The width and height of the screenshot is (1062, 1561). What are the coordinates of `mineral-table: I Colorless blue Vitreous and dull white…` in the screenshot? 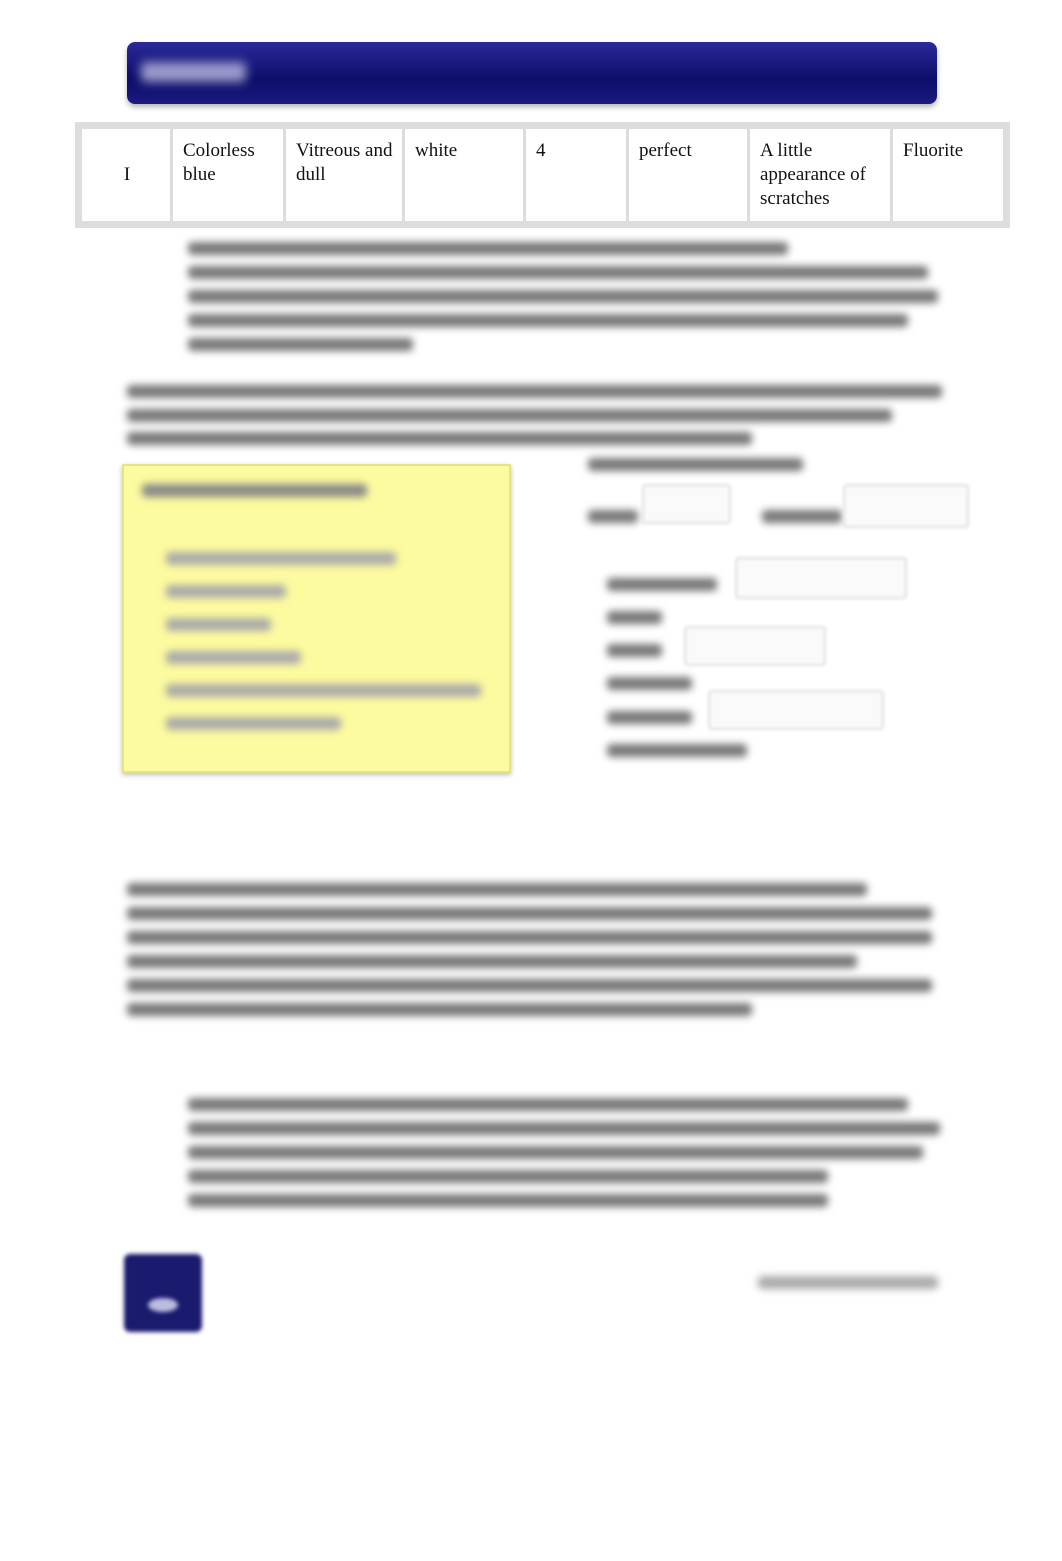 It's located at (542, 175).